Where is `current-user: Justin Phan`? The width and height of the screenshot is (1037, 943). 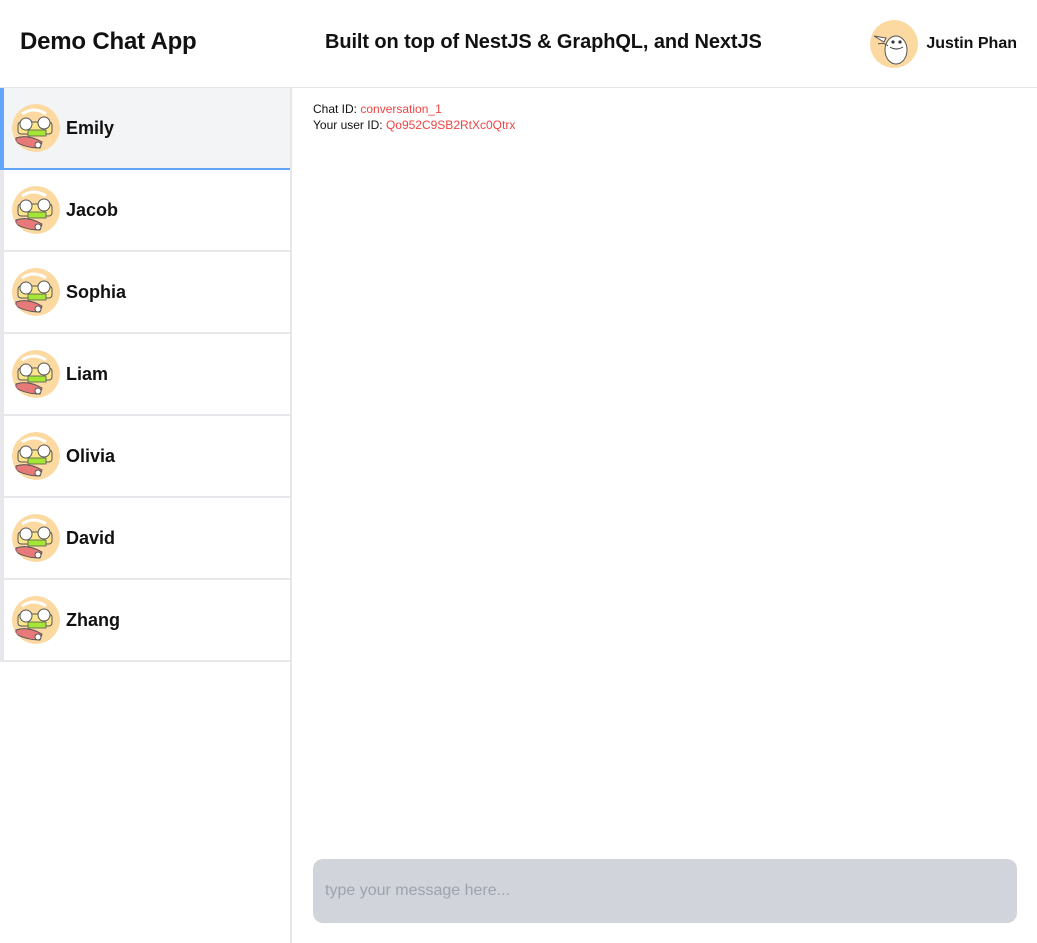 current-user: Justin Phan is located at coordinates (943, 44).